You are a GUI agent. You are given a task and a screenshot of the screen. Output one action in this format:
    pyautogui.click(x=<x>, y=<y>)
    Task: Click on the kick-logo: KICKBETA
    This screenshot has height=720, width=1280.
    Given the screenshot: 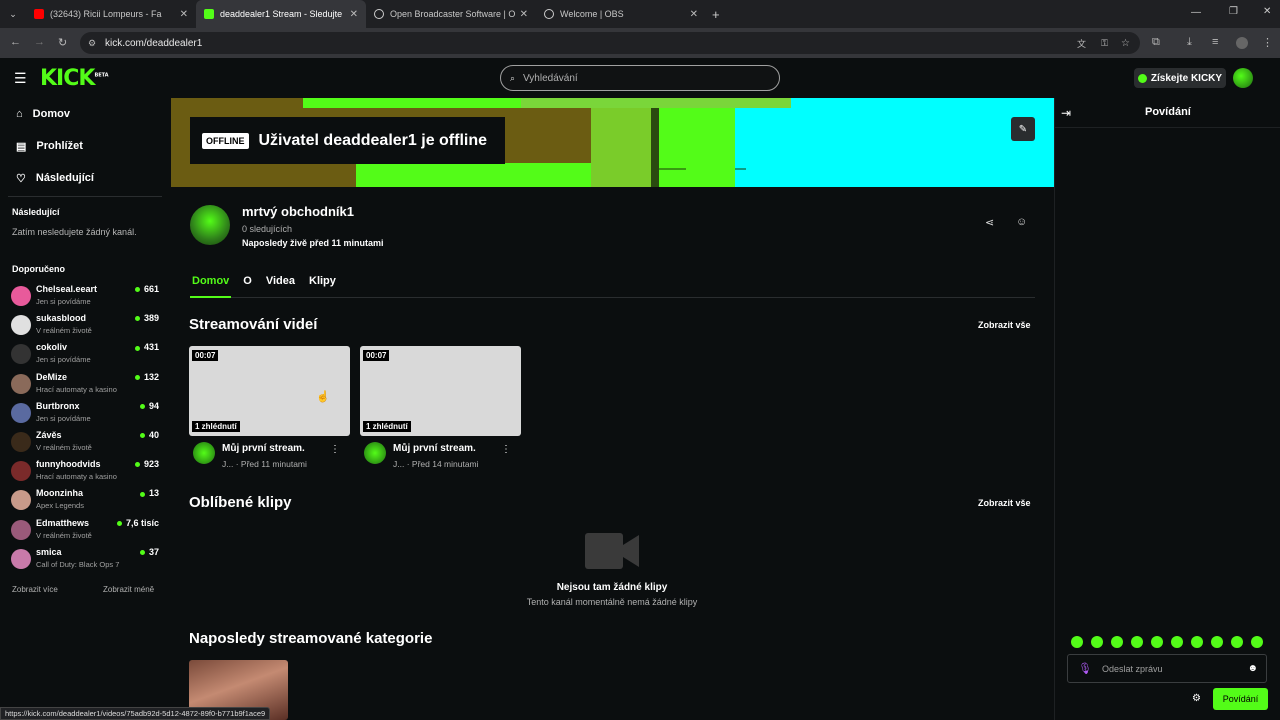 What is the action you would take?
    pyautogui.click(x=74, y=78)
    